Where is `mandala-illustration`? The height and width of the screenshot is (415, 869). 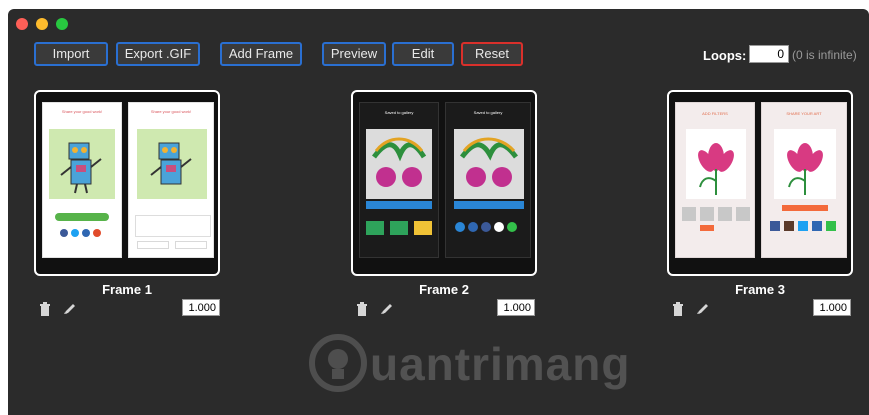
mandala-illustration is located at coordinates (399, 162).